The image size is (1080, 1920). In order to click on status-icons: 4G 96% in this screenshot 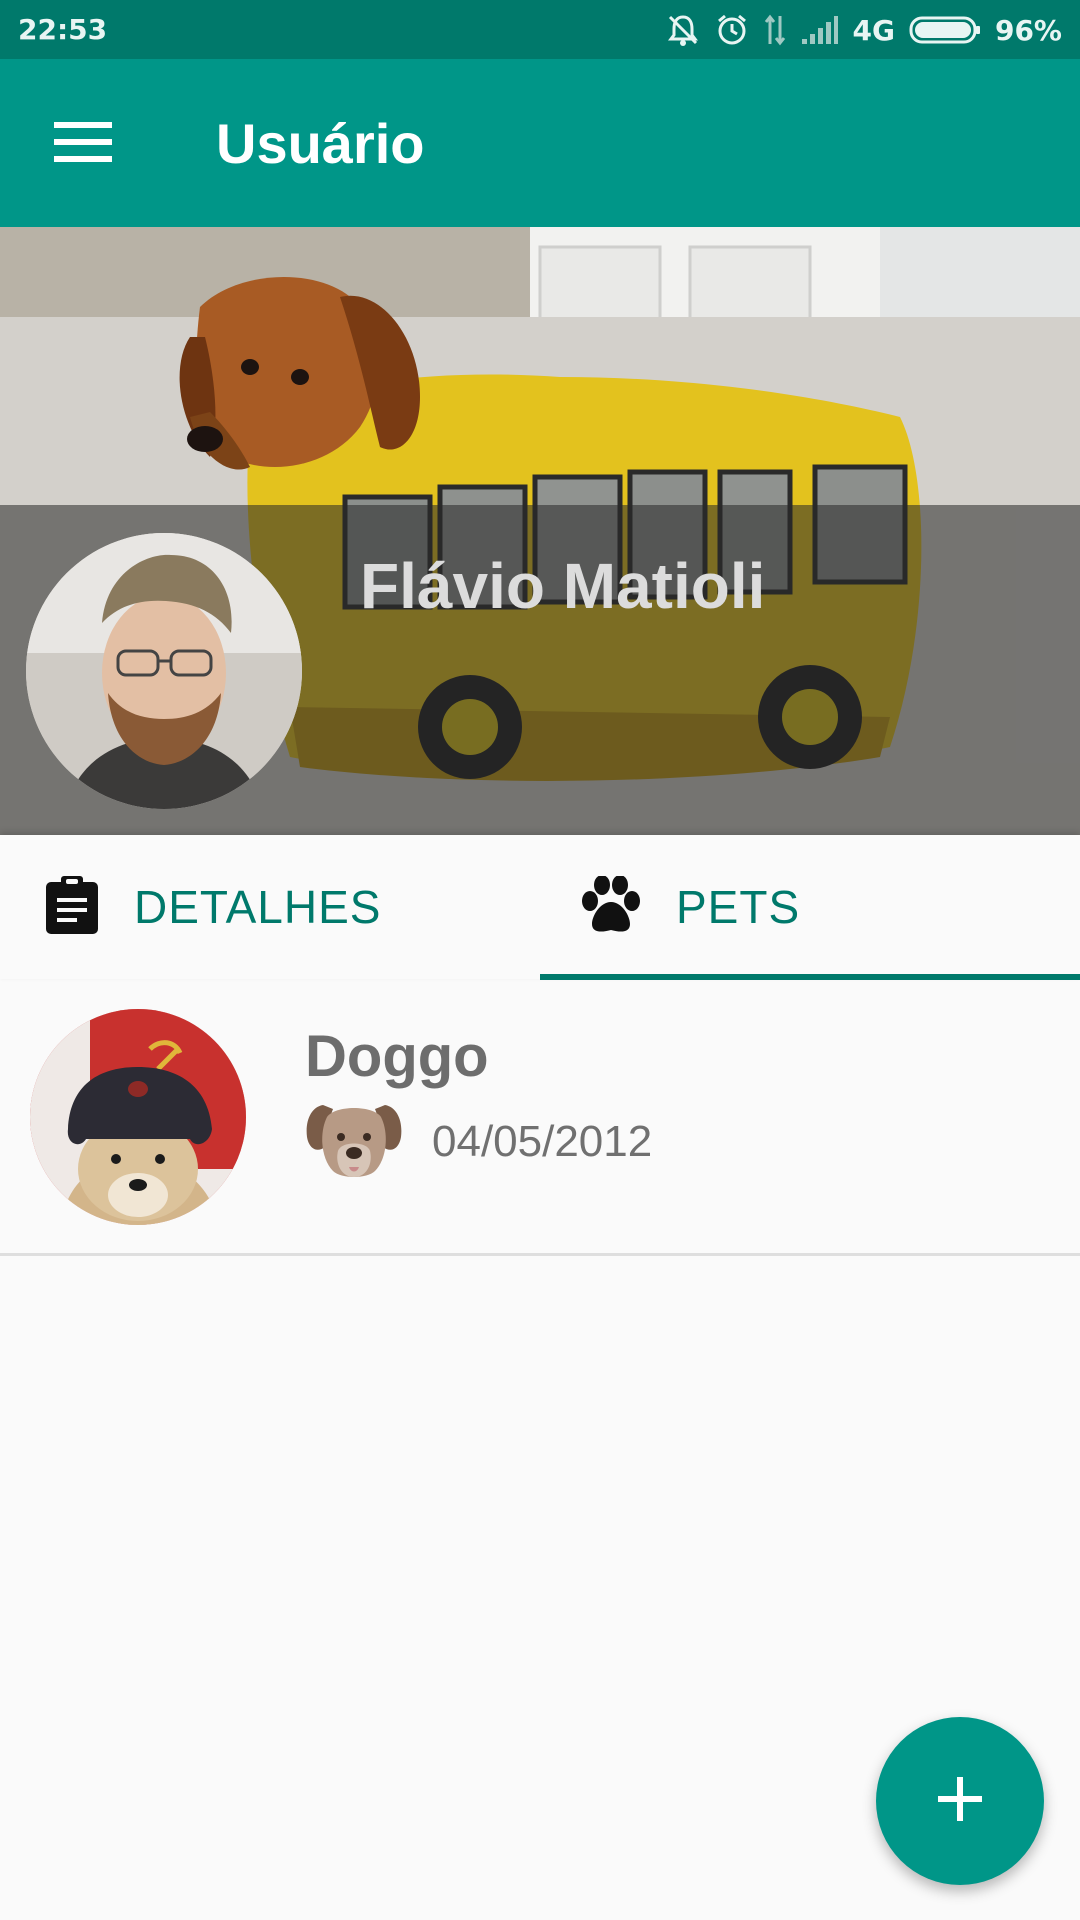, I will do `click(863, 30)`.